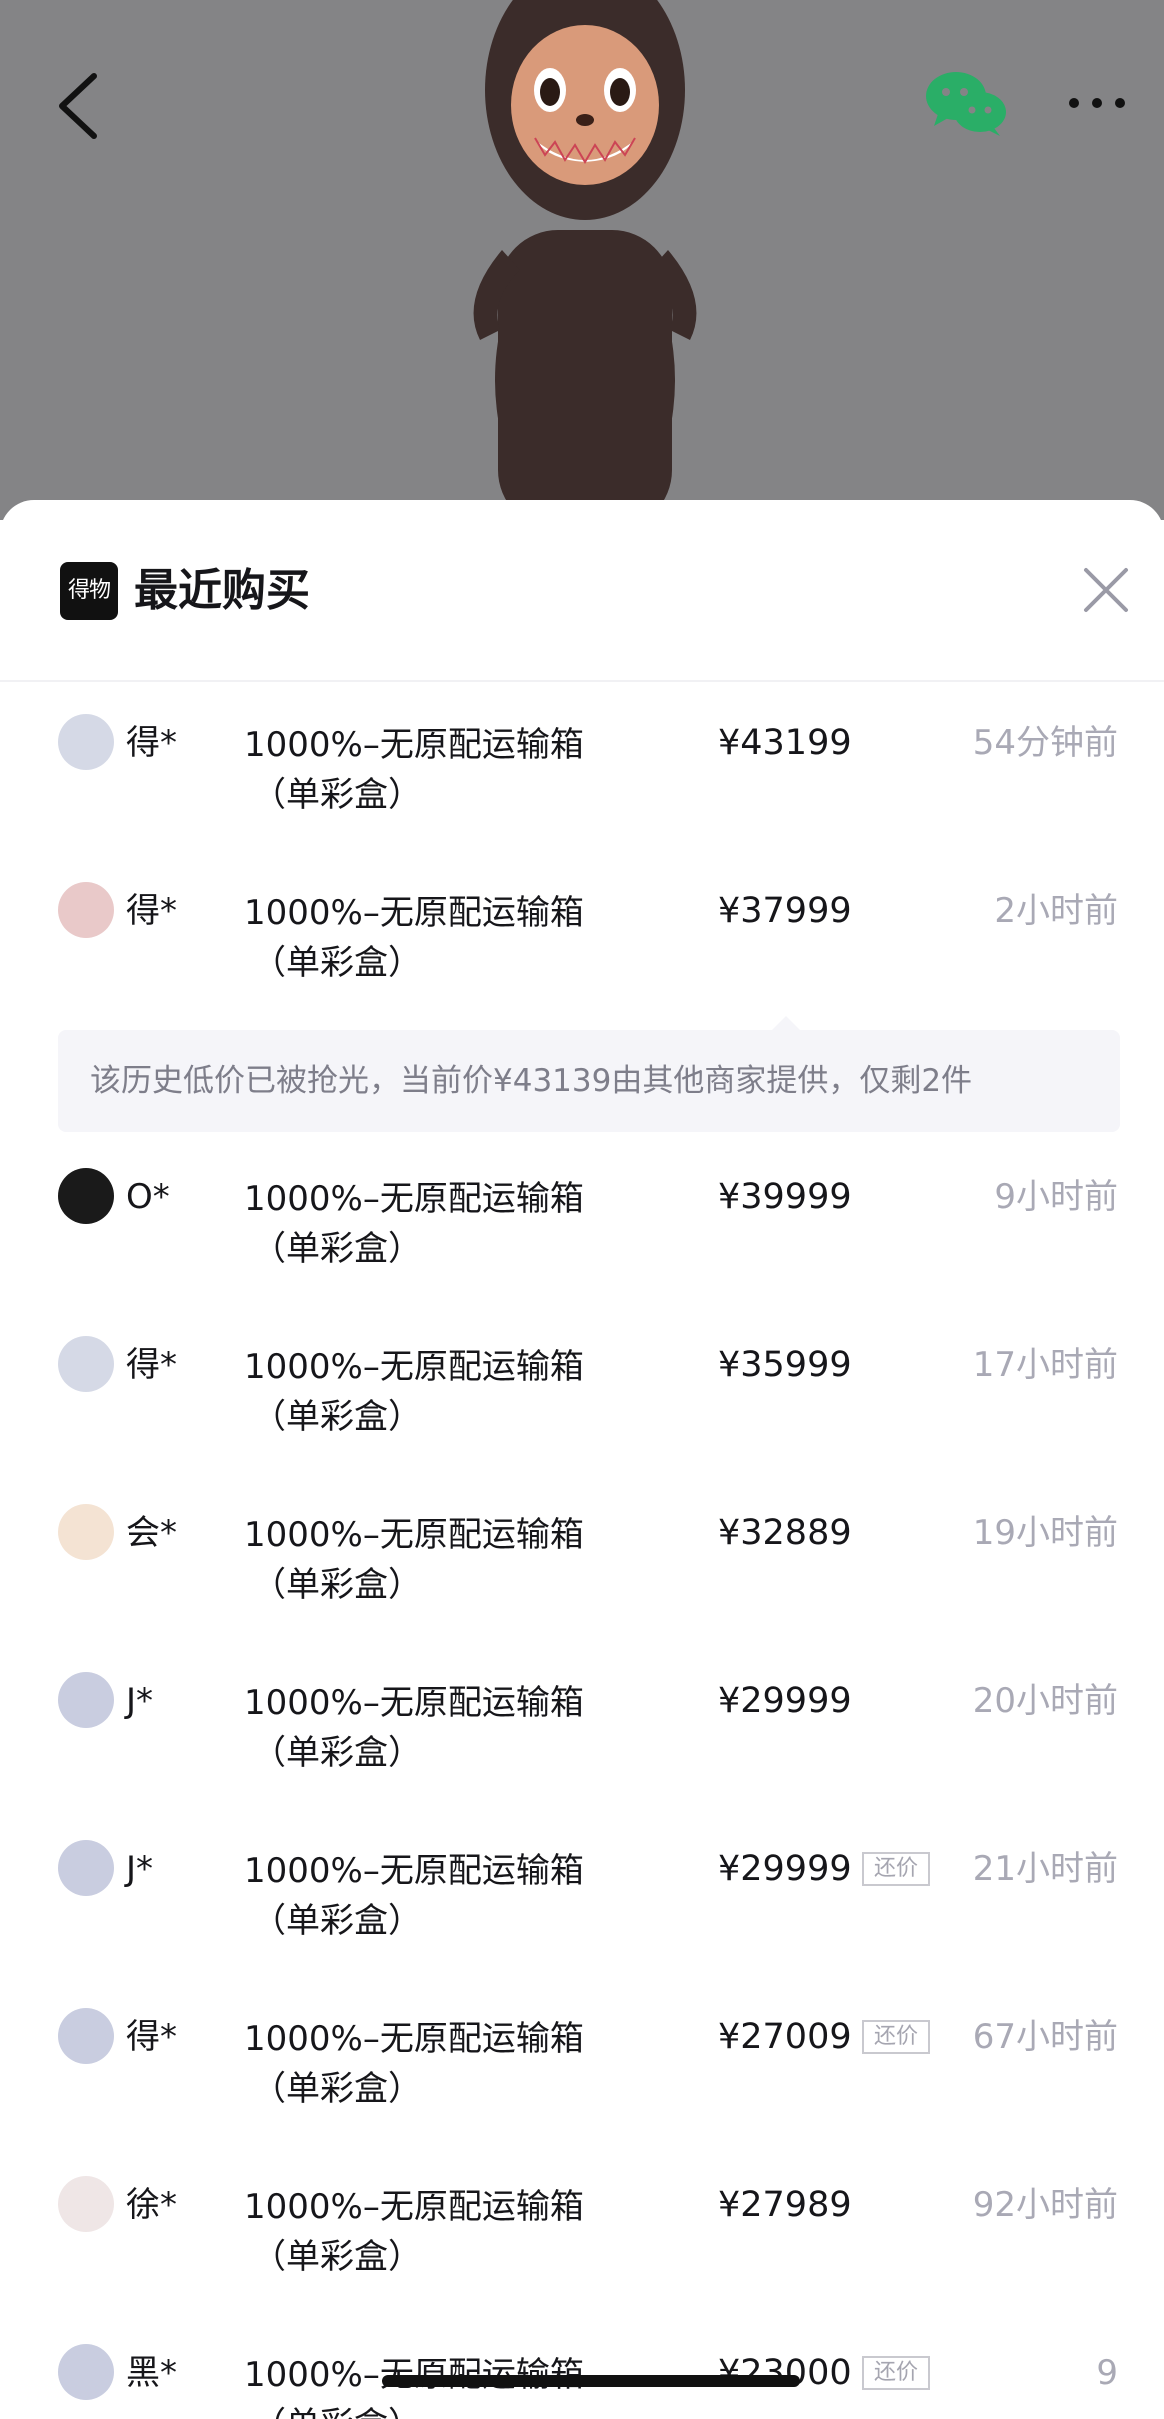  Describe the element at coordinates (591, 2381) in the screenshot. I see `home-indicator` at that location.